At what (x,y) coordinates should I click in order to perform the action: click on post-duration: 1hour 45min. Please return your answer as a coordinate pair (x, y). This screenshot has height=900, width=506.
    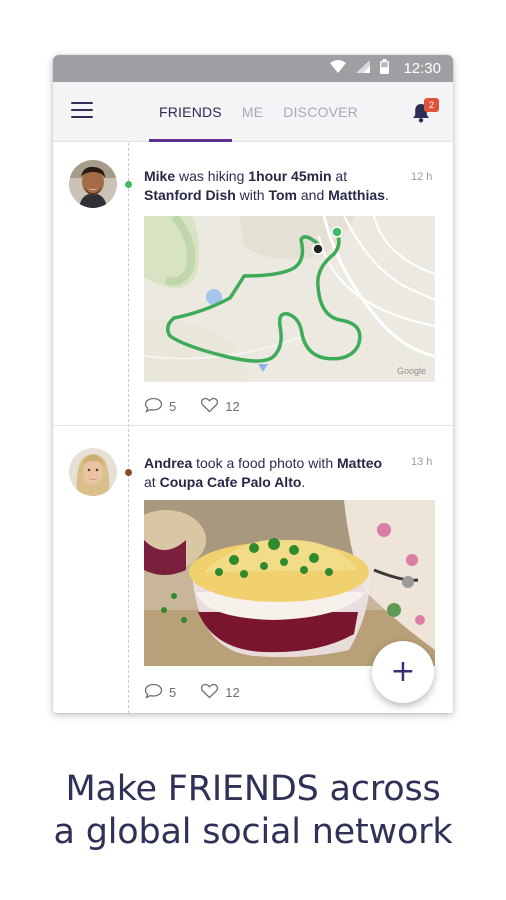
    Looking at the image, I should click on (290, 176).